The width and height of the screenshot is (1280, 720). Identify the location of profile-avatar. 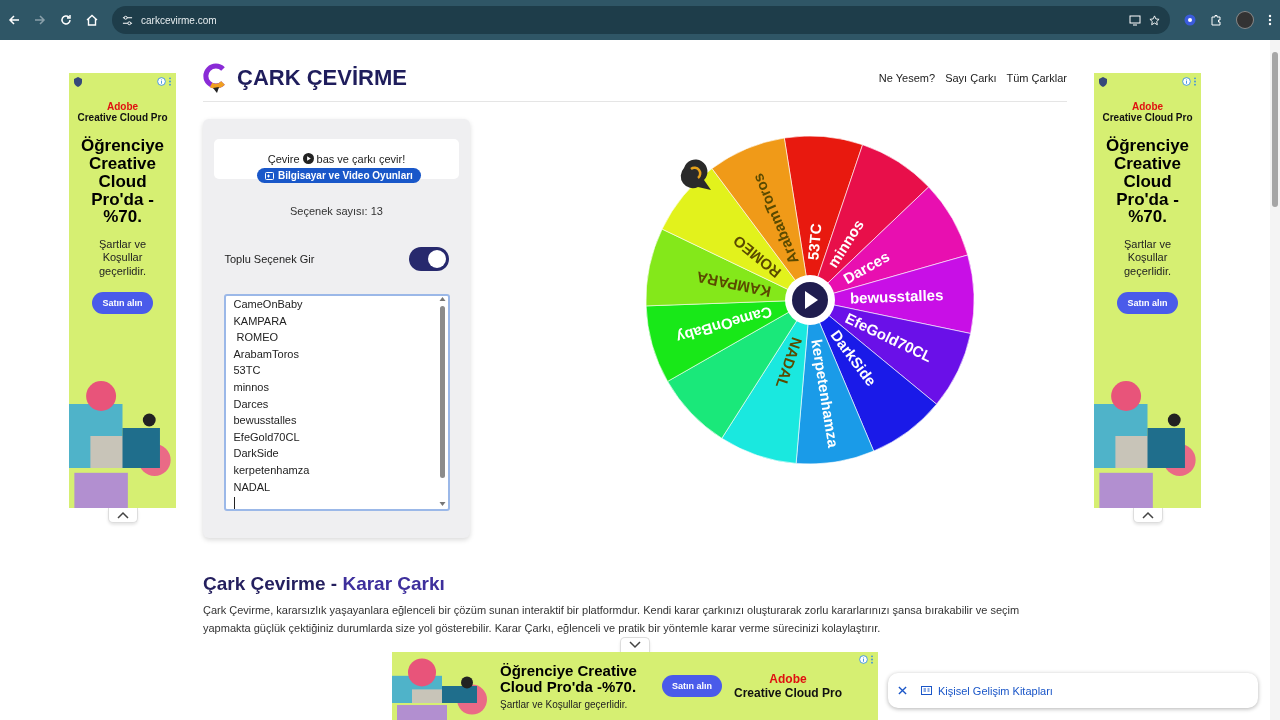
(1245, 20).